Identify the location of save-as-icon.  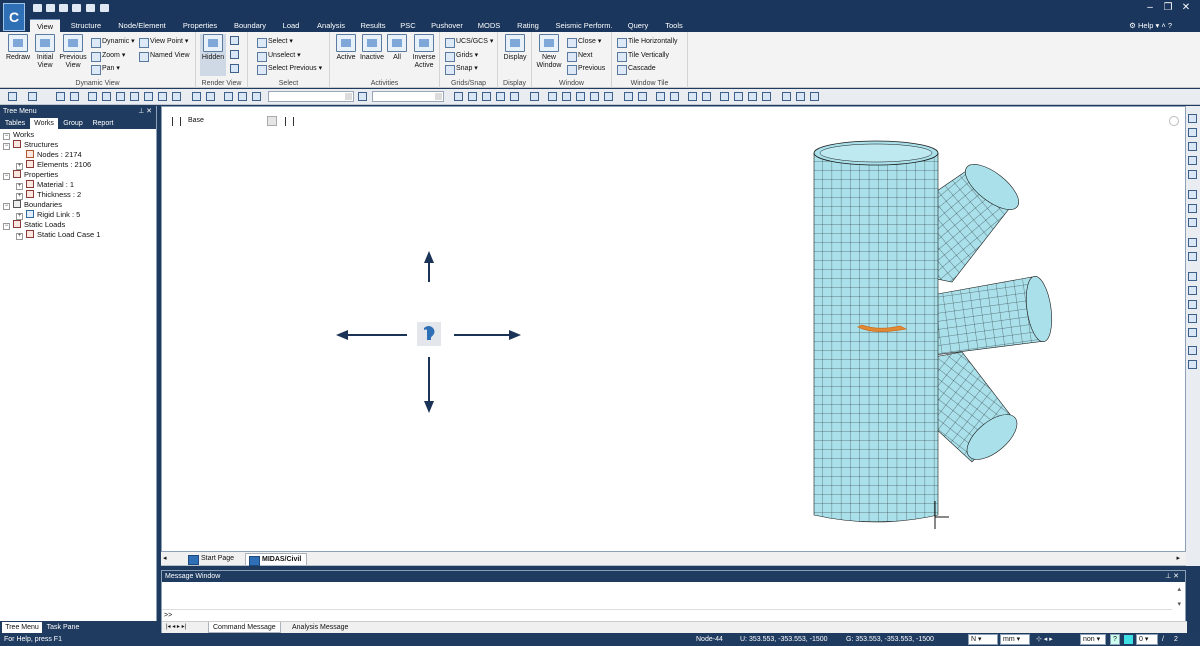
(76, 8).